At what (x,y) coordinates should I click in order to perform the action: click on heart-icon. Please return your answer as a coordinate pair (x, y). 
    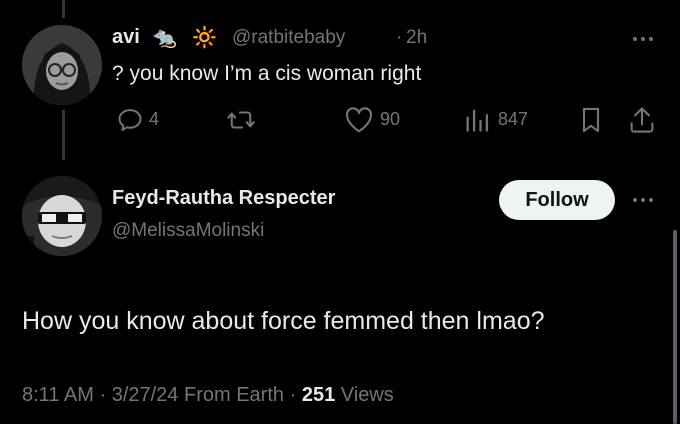
    Looking at the image, I should click on (359, 120).